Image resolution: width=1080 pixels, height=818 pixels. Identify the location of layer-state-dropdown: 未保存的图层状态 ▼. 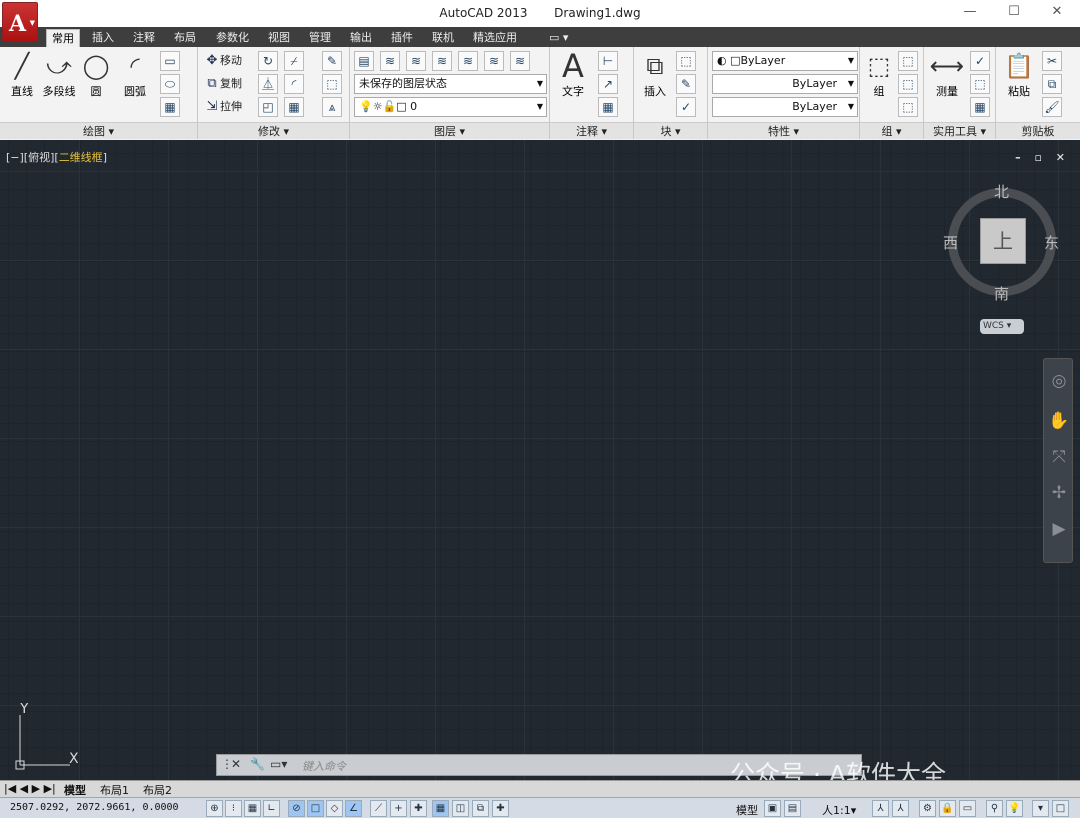
(450, 84).